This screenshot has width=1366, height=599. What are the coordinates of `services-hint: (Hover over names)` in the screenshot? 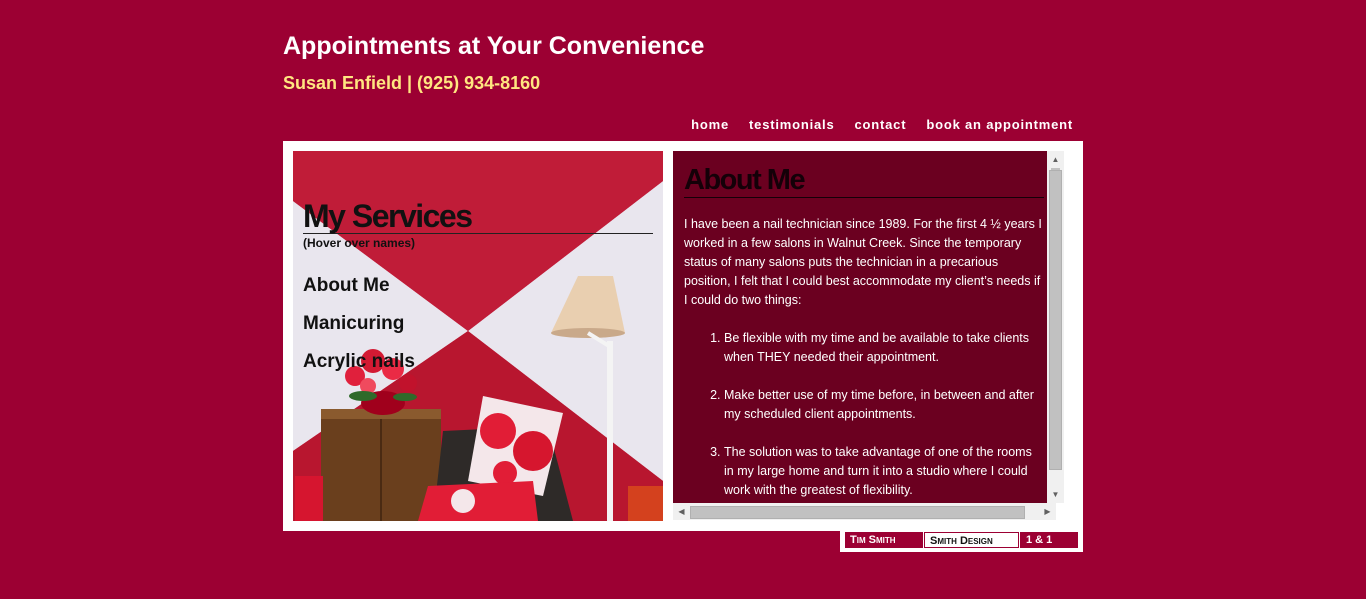 It's located at (359, 243).